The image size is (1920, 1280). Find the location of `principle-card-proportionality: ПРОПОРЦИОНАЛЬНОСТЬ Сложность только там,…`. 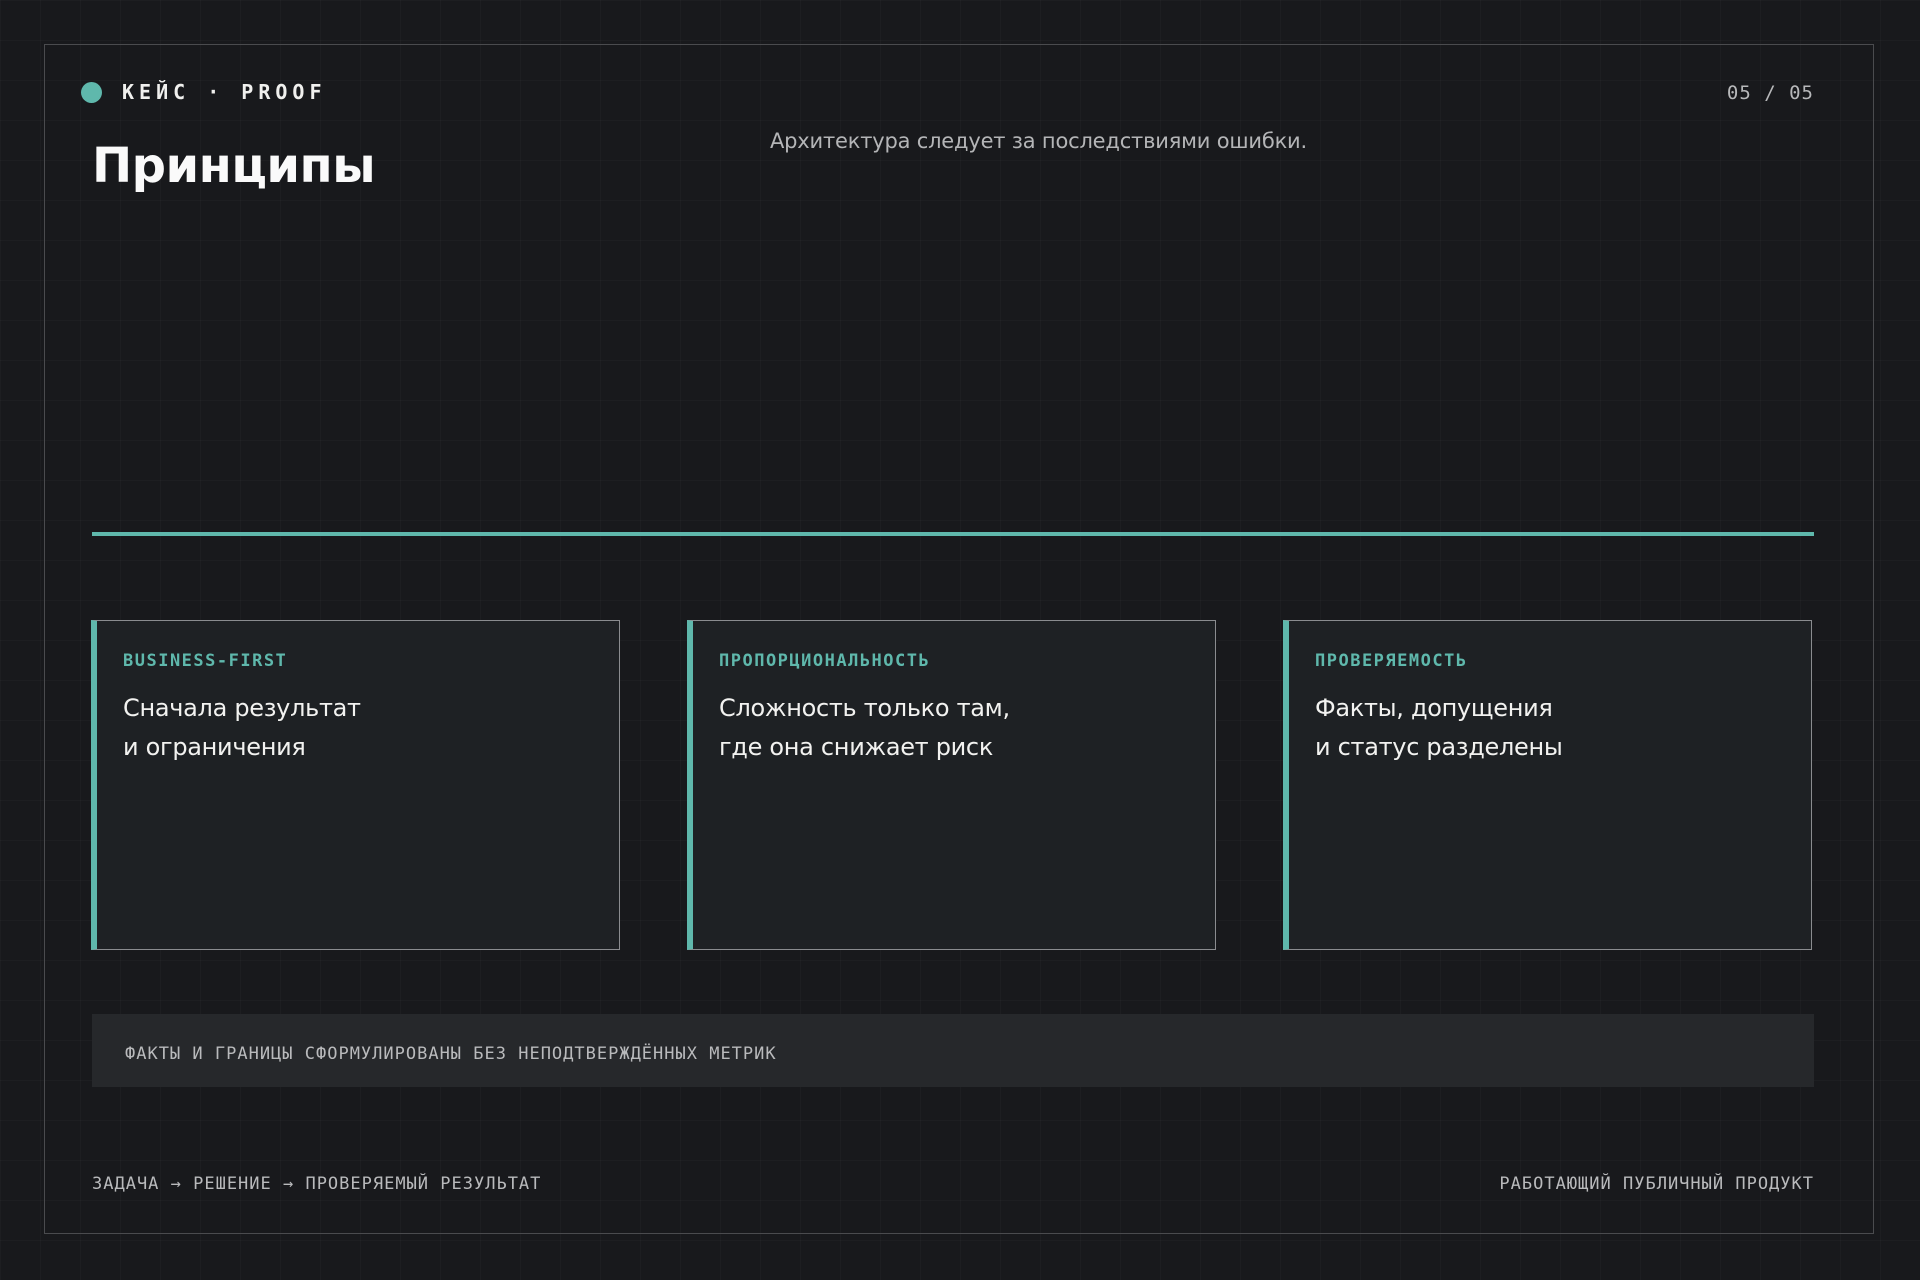

principle-card-proportionality: ПРОПОРЦИОНАЛЬНОСТЬ Сложность только там,… is located at coordinates (951, 785).